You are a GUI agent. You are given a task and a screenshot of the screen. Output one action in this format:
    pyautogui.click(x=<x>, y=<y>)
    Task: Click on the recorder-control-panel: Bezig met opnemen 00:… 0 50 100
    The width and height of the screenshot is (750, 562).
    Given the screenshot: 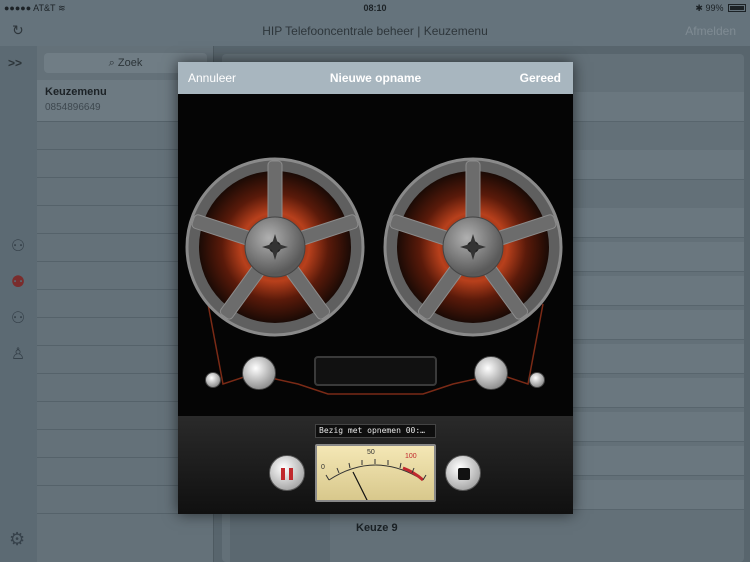 What is the action you would take?
    pyautogui.click(x=375, y=465)
    